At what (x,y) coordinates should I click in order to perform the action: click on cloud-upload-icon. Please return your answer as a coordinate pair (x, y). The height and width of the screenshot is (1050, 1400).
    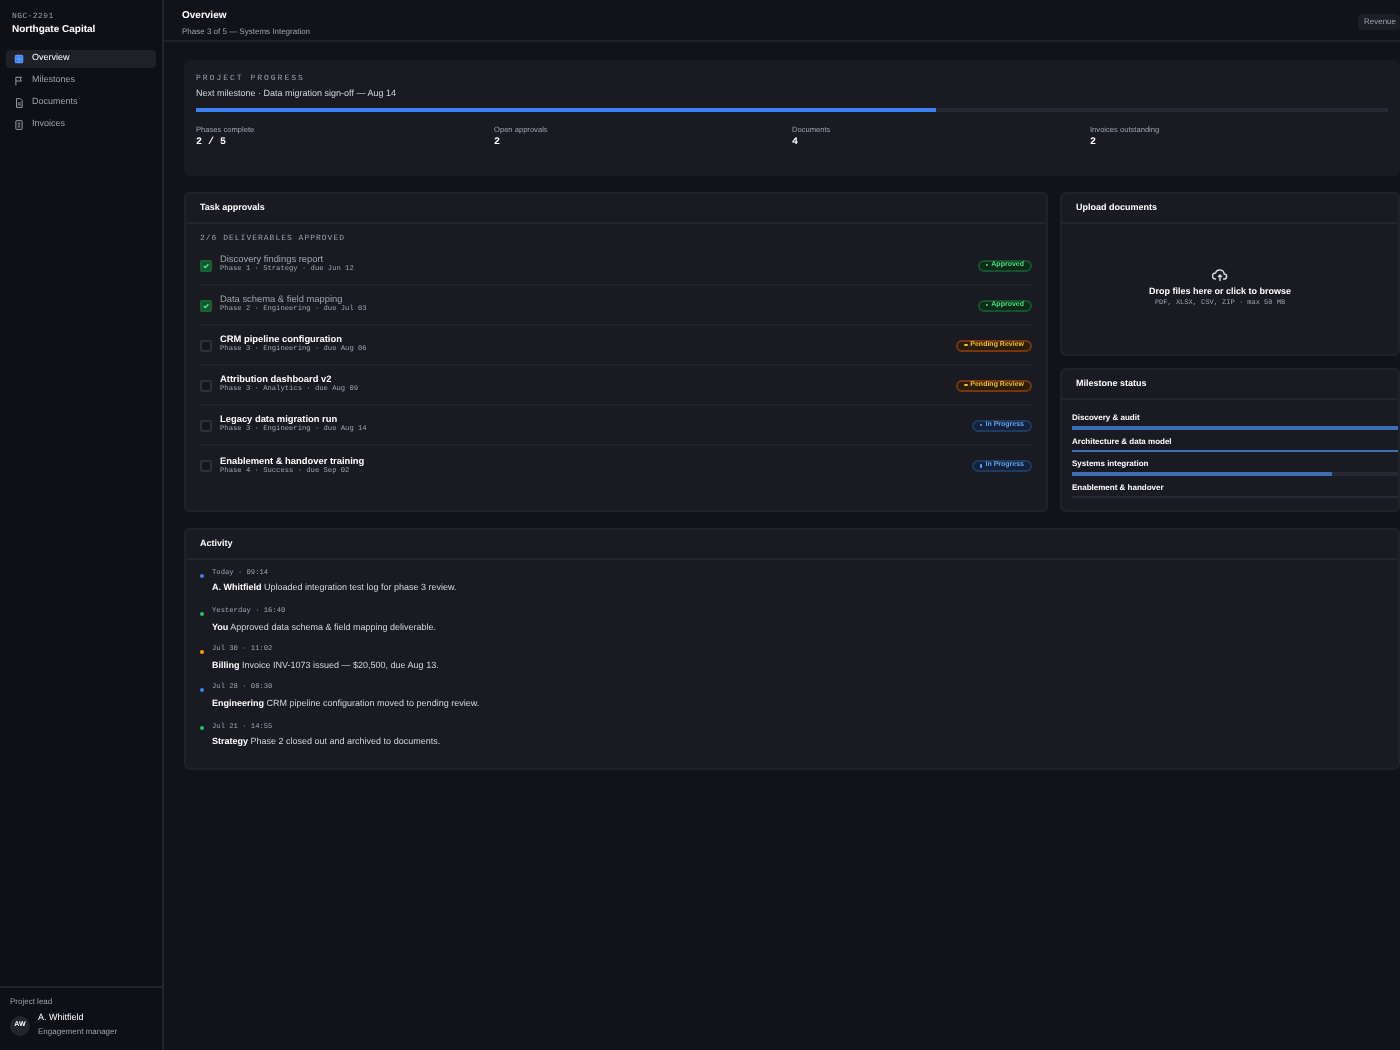
    Looking at the image, I should click on (1220, 274).